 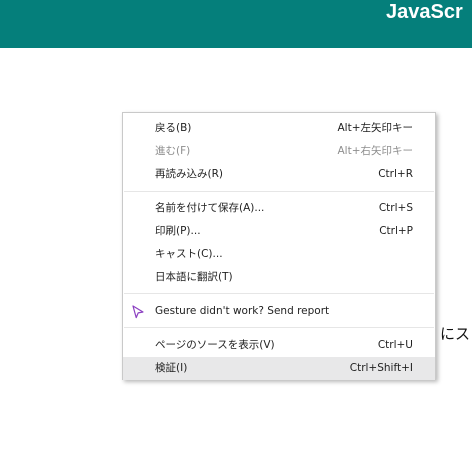 What do you see at coordinates (173, 128) in the screenshot?
I see `menu-item-label: 戻る(B)` at bounding box center [173, 128].